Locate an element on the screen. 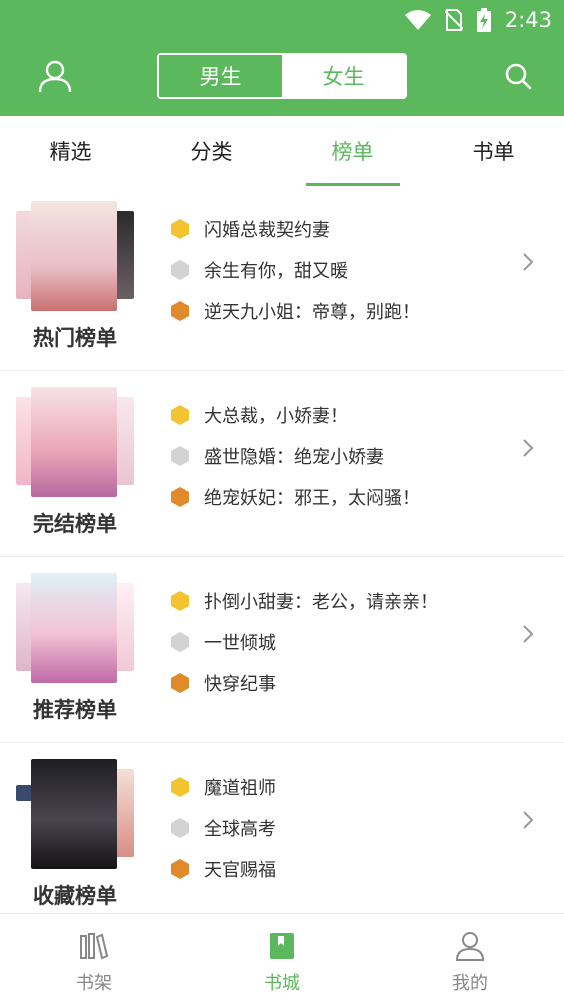 The image size is (564, 1003). wifi-icon is located at coordinates (417, 20).